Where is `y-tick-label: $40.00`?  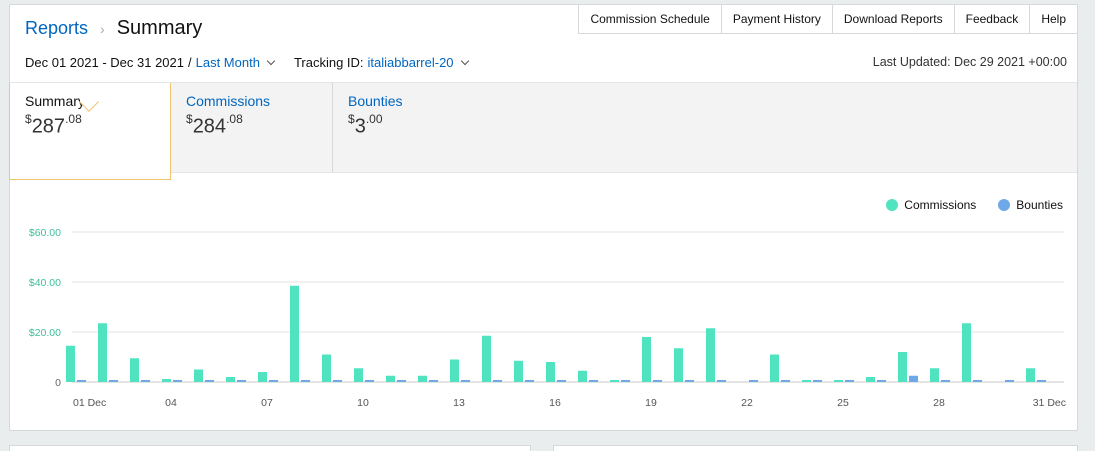 y-tick-label: $40.00 is located at coordinates (45, 283).